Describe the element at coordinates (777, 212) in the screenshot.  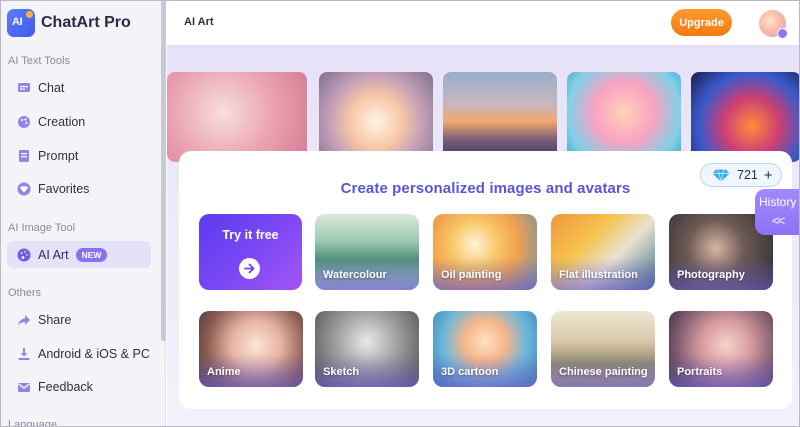
I see `history-button: History <<` at that location.